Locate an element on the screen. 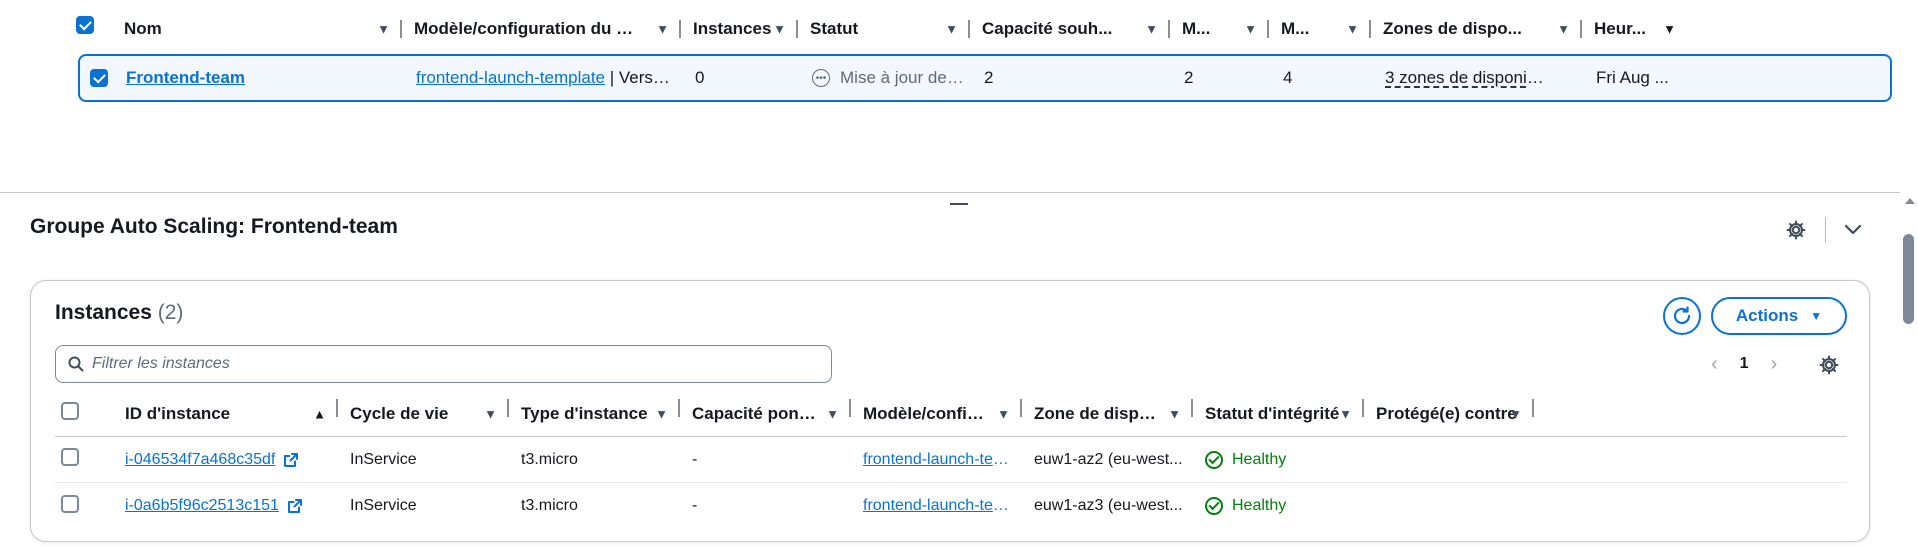 Image resolution: width=1918 pixels, height=547 pixels. column-header-protected-from: Protégé(e) contre ▼ is located at coordinates (1449, 413).